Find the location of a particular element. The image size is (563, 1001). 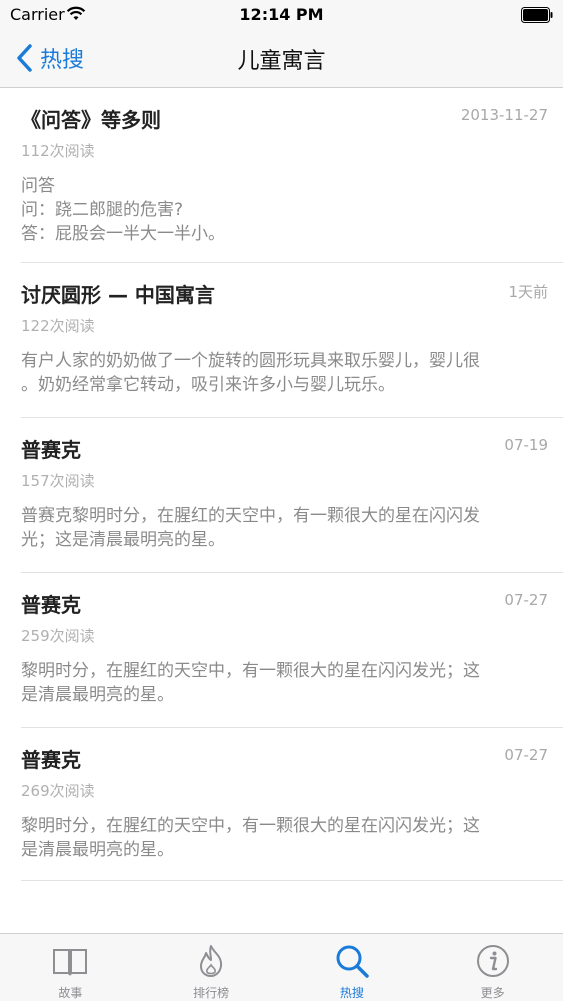

tab-label: 故事 is located at coordinates (70, 993).